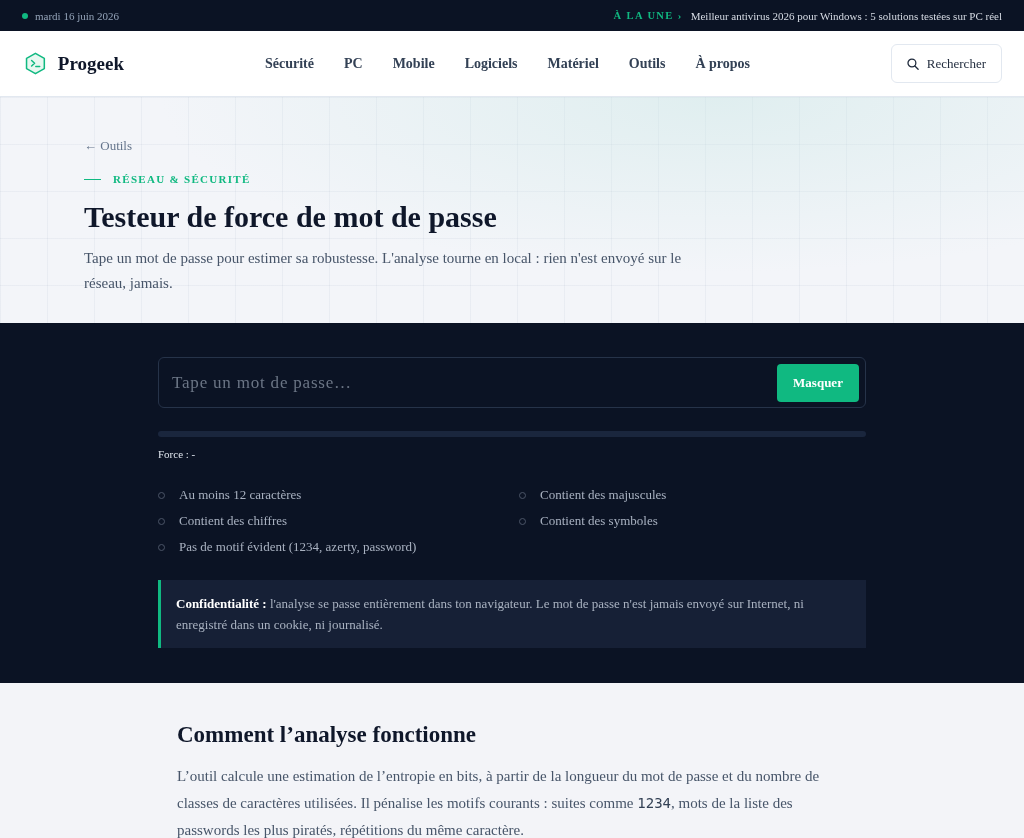 This screenshot has width=1024, height=838. Describe the element at coordinates (182, 179) in the screenshot. I see `category-label: RÉSEAU & SÉCURITÉ` at that location.